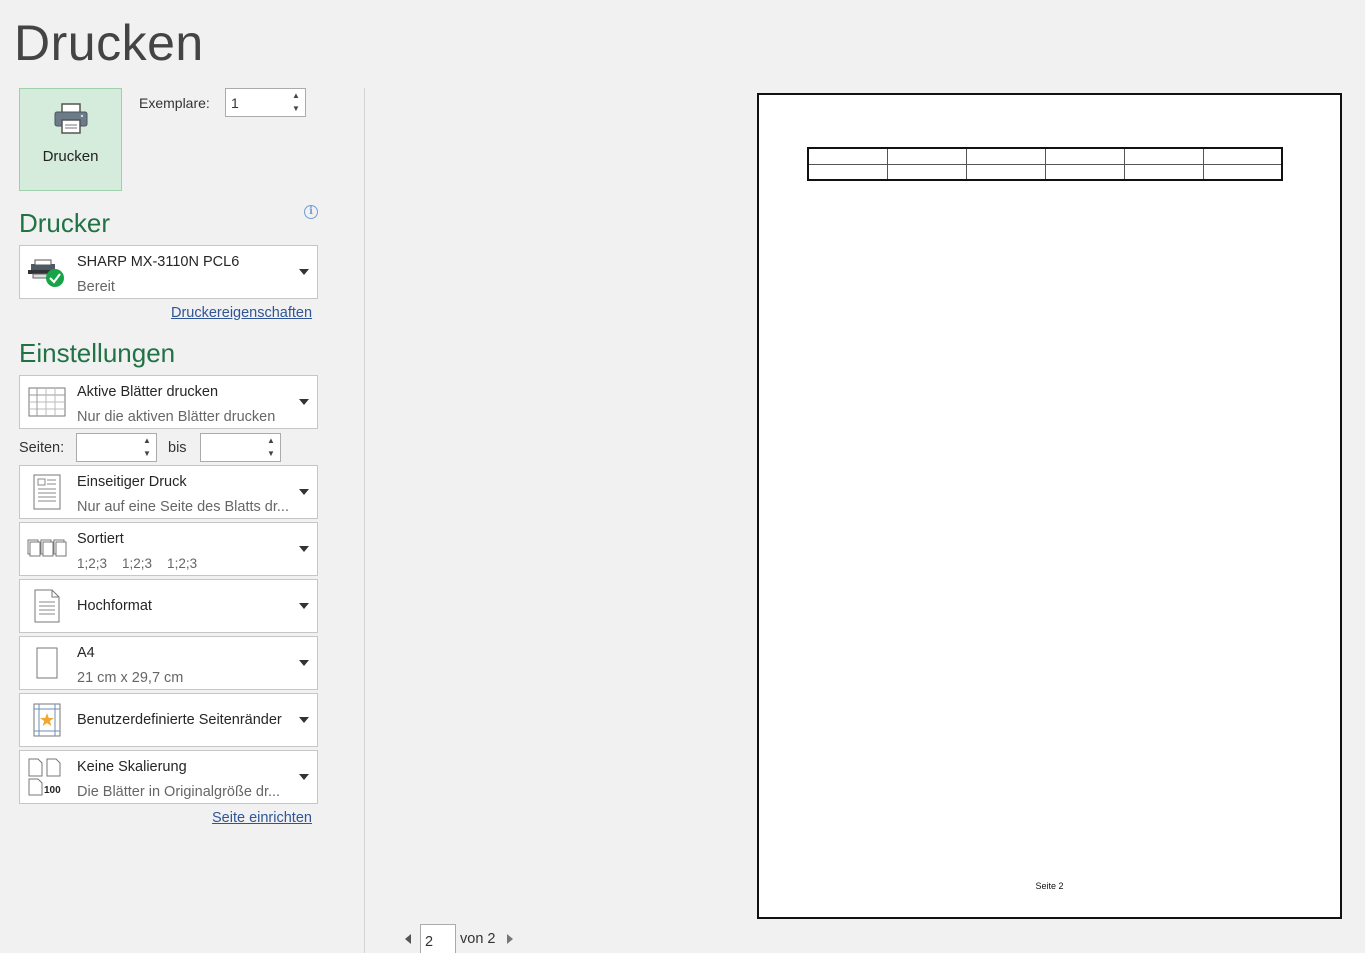 The height and width of the screenshot is (953, 1365). What do you see at coordinates (174, 103) in the screenshot?
I see `copies-label: Exemplare:` at bounding box center [174, 103].